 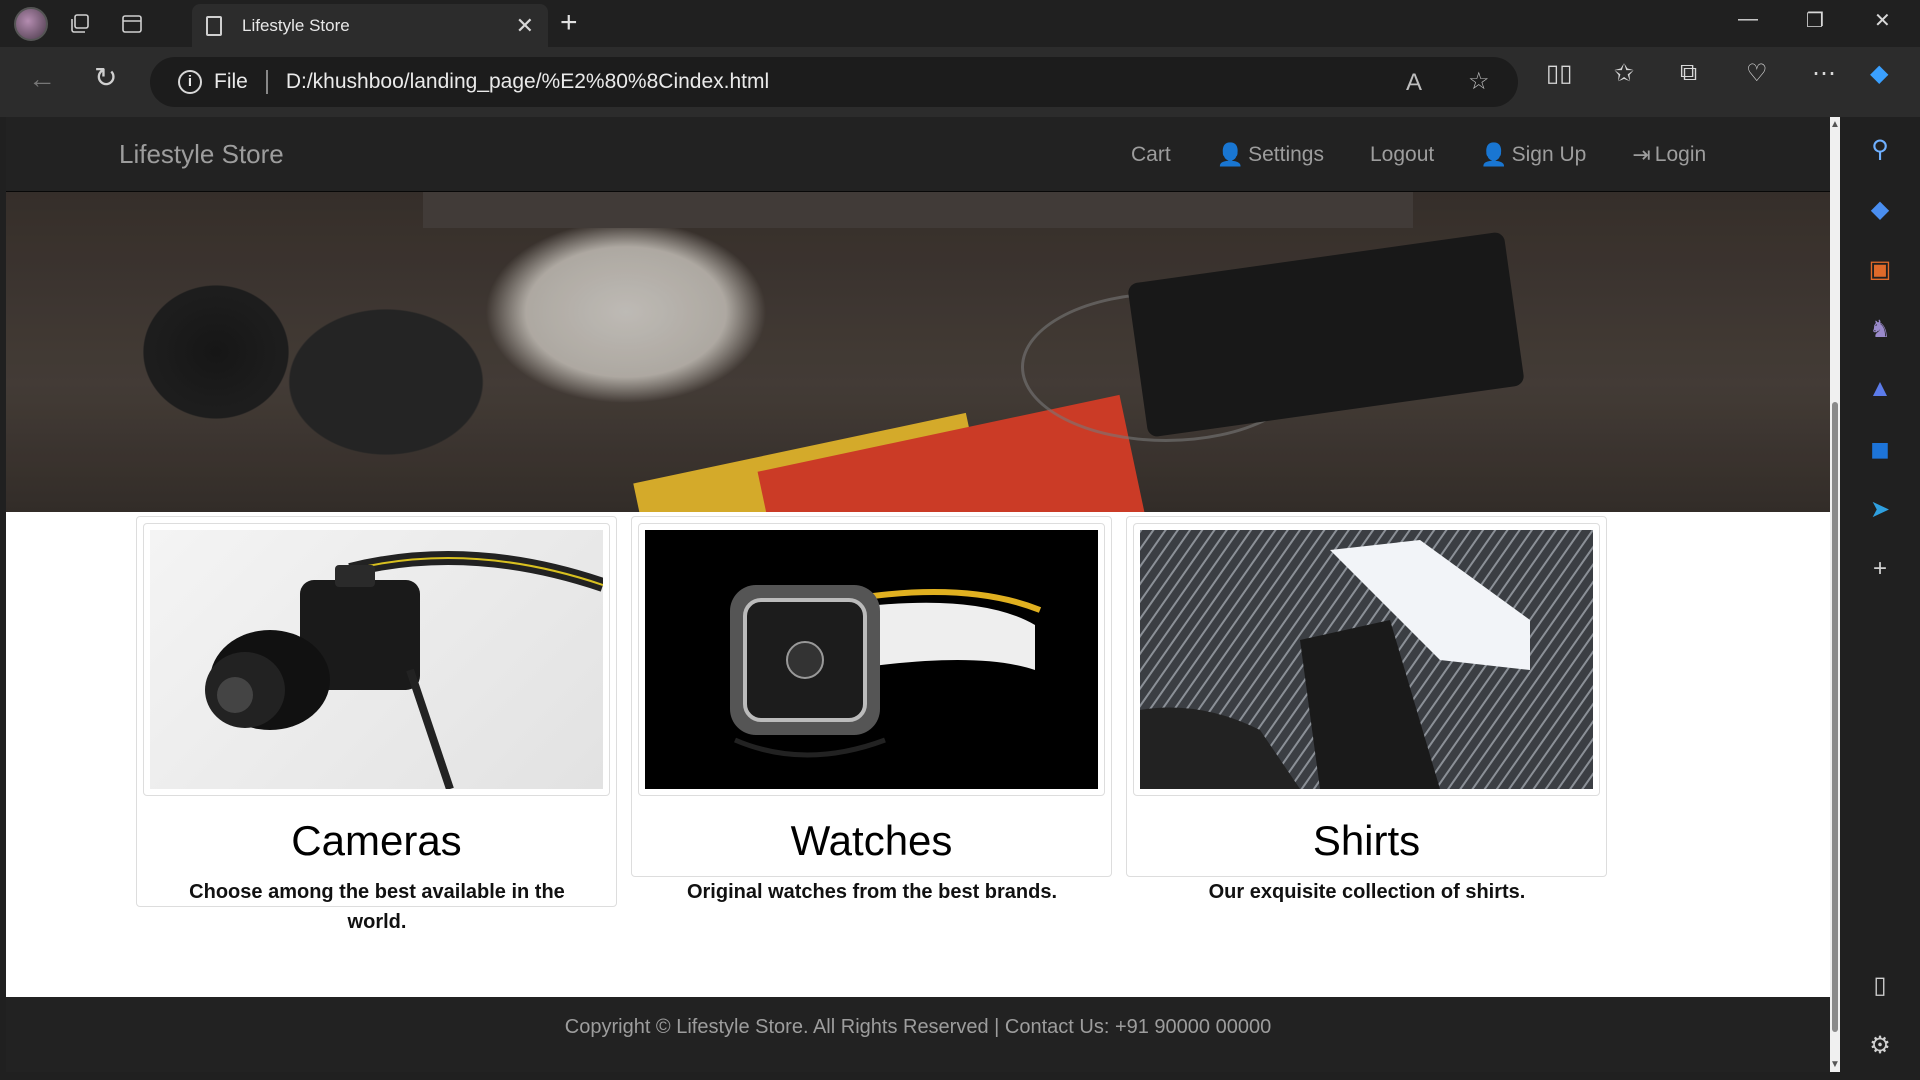 I want to click on nav-cart-label: Cart, so click(x=1151, y=154).